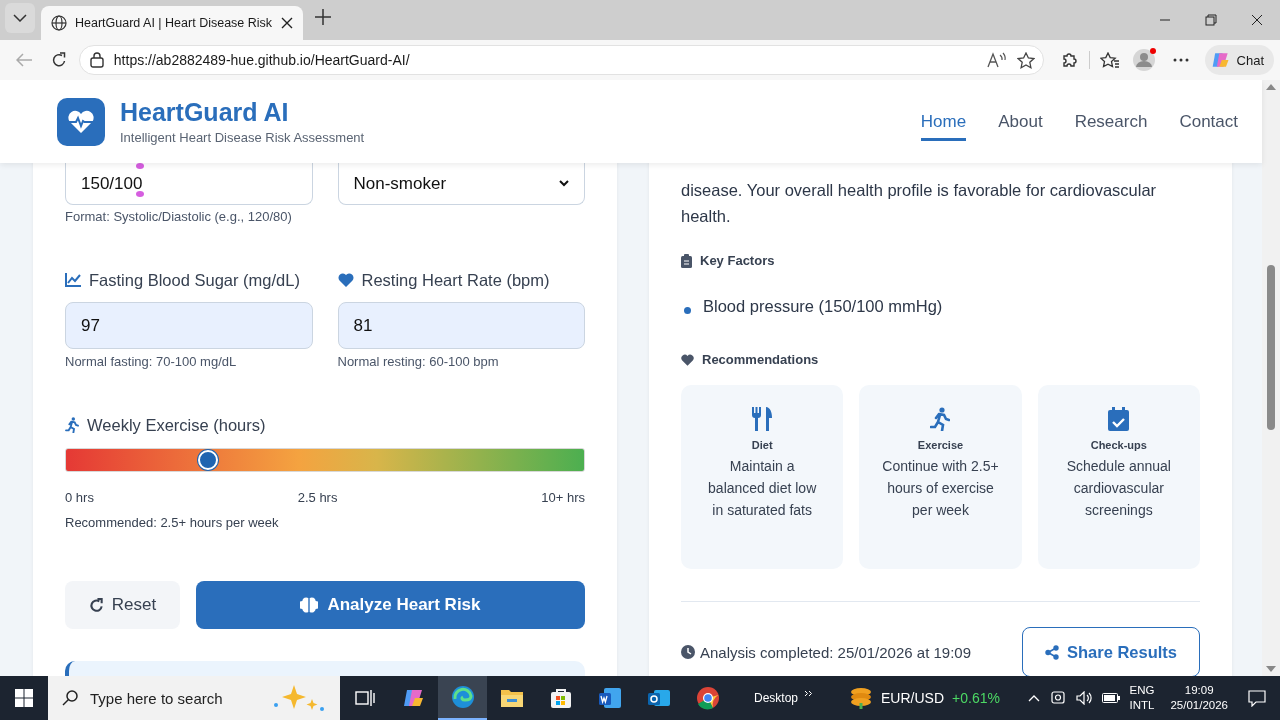 The image size is (1280, 720). I want to click on hint-text: Recommended: 2.5+ hours per week, so click(172, 522).